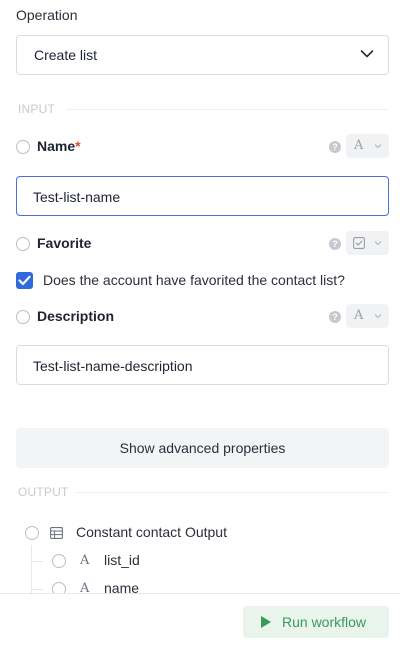 The height and width of the screenshot is (648, 400). I want to click on operation-select: Create list, so click(202, 55).